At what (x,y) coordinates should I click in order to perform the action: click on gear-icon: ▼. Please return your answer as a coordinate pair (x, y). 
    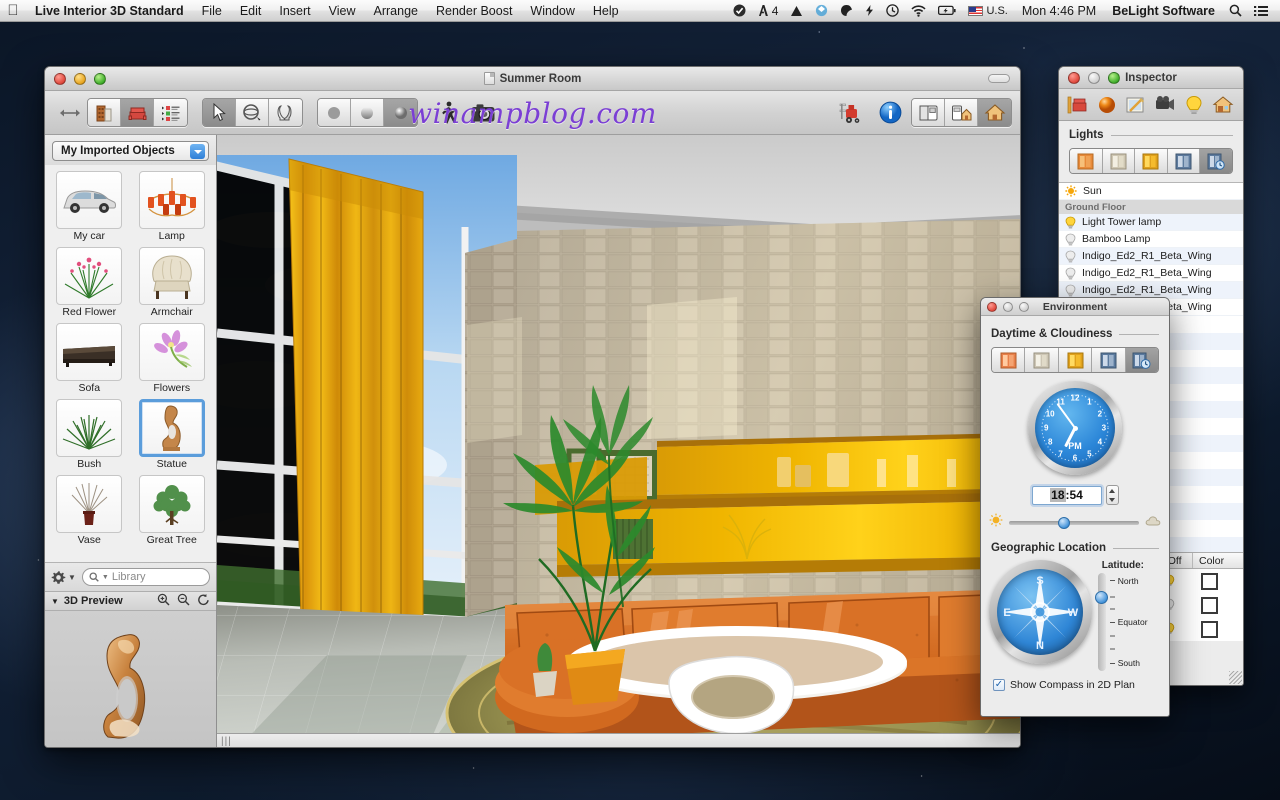
    Looking at the image, I should click on (63, 577).